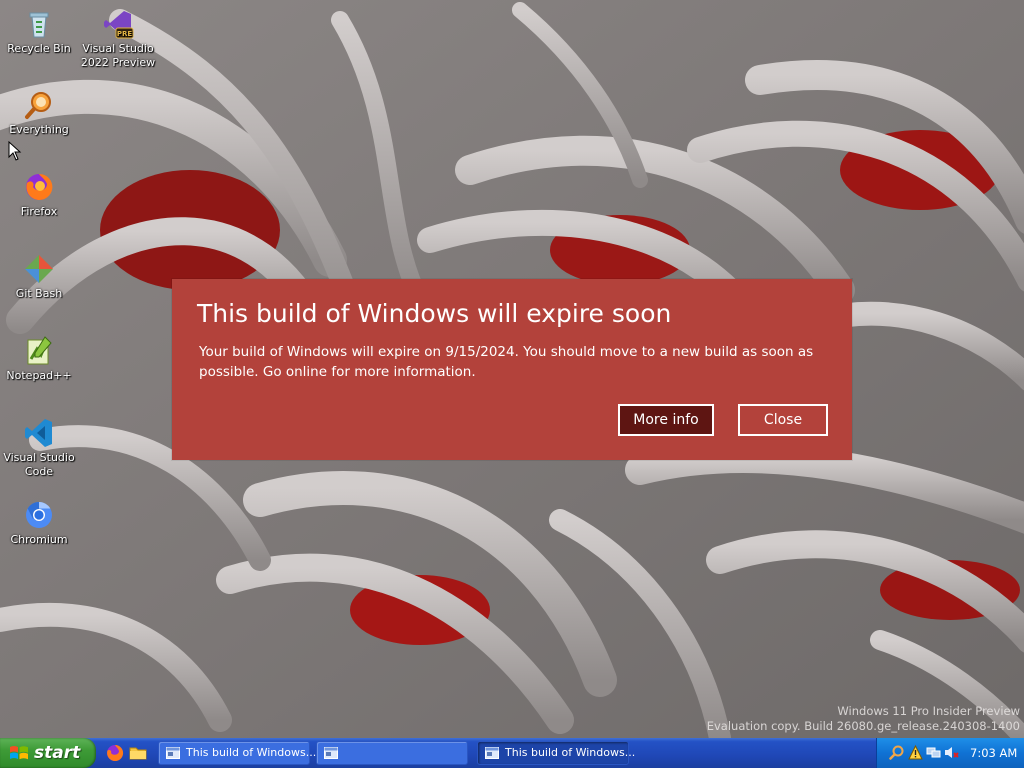 The width and height of the screenshot is (1024, 768). I want to click on search-icon, so click(896, 752).